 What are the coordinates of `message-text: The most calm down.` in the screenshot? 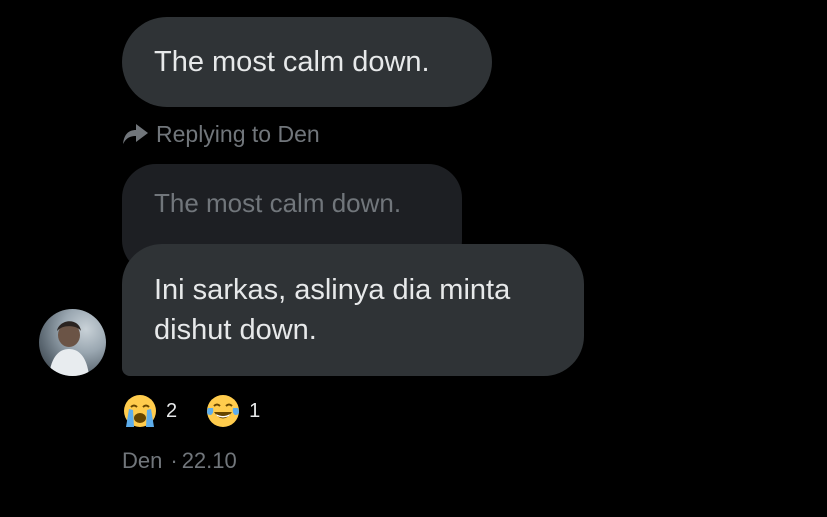 It's located at (292, 62).